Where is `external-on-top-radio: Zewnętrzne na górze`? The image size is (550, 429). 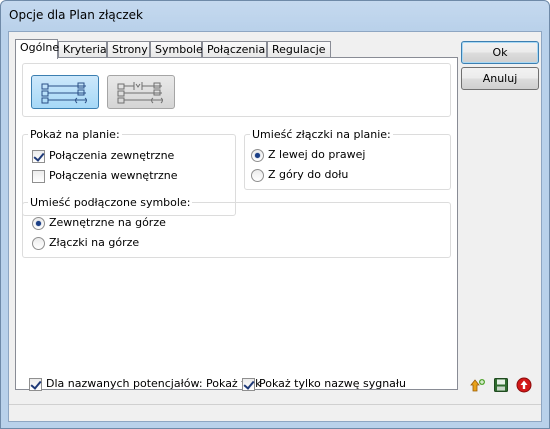
external-on-top-radio: Zewnętrzne na górze is located at coordinates (99, 224).